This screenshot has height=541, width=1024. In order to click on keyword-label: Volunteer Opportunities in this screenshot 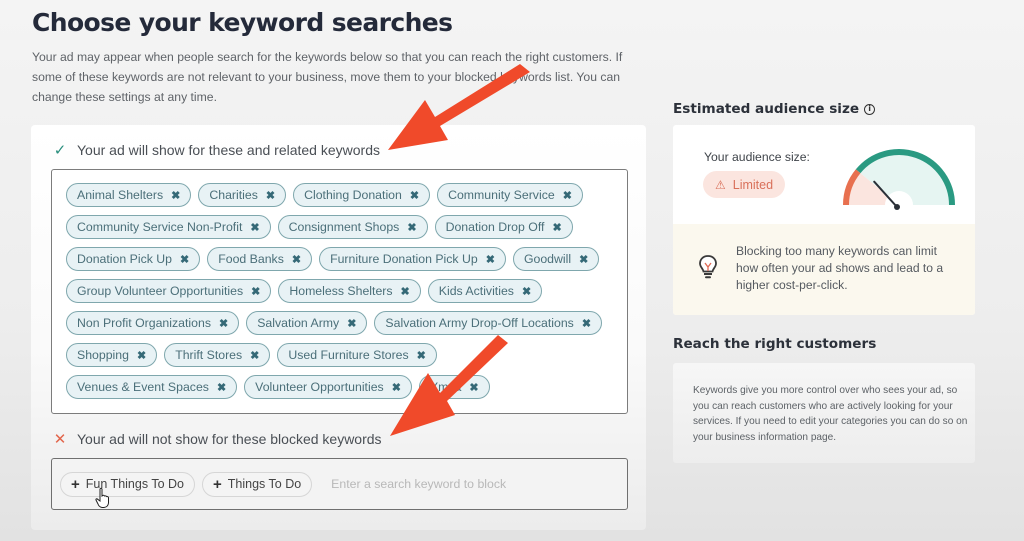, I will do `click(319, 387)`.